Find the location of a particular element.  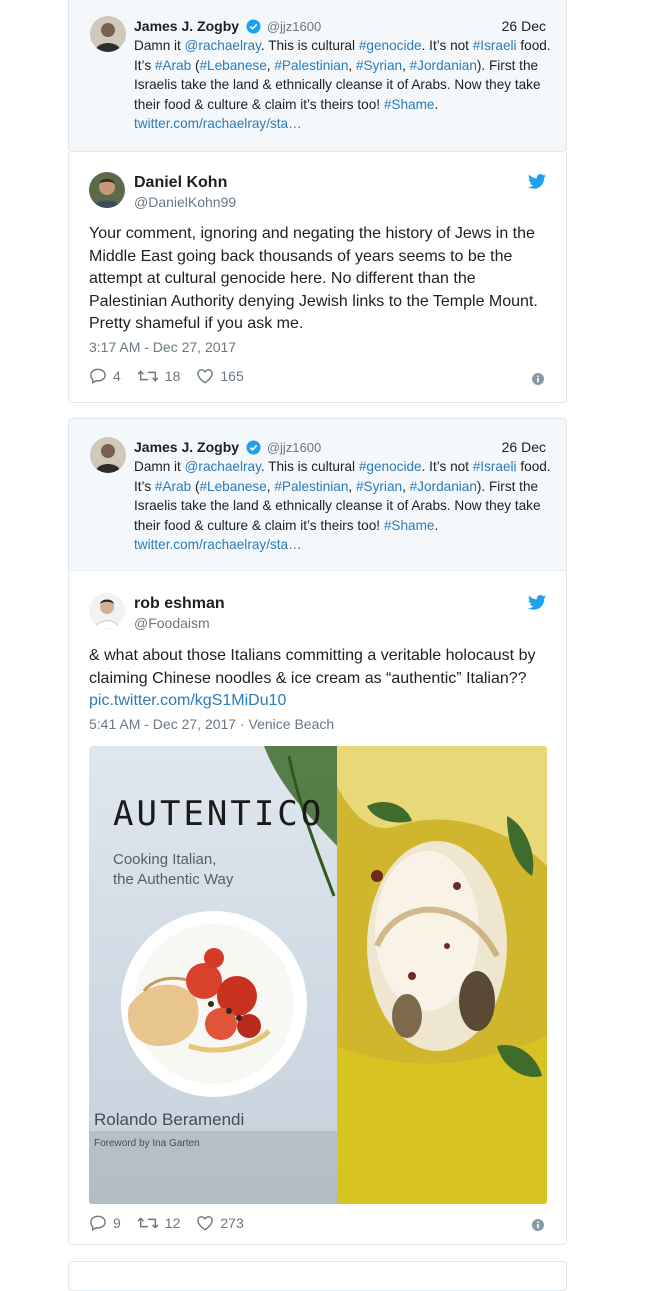

reply-button: 9 is located at coordinates (105, 1223).